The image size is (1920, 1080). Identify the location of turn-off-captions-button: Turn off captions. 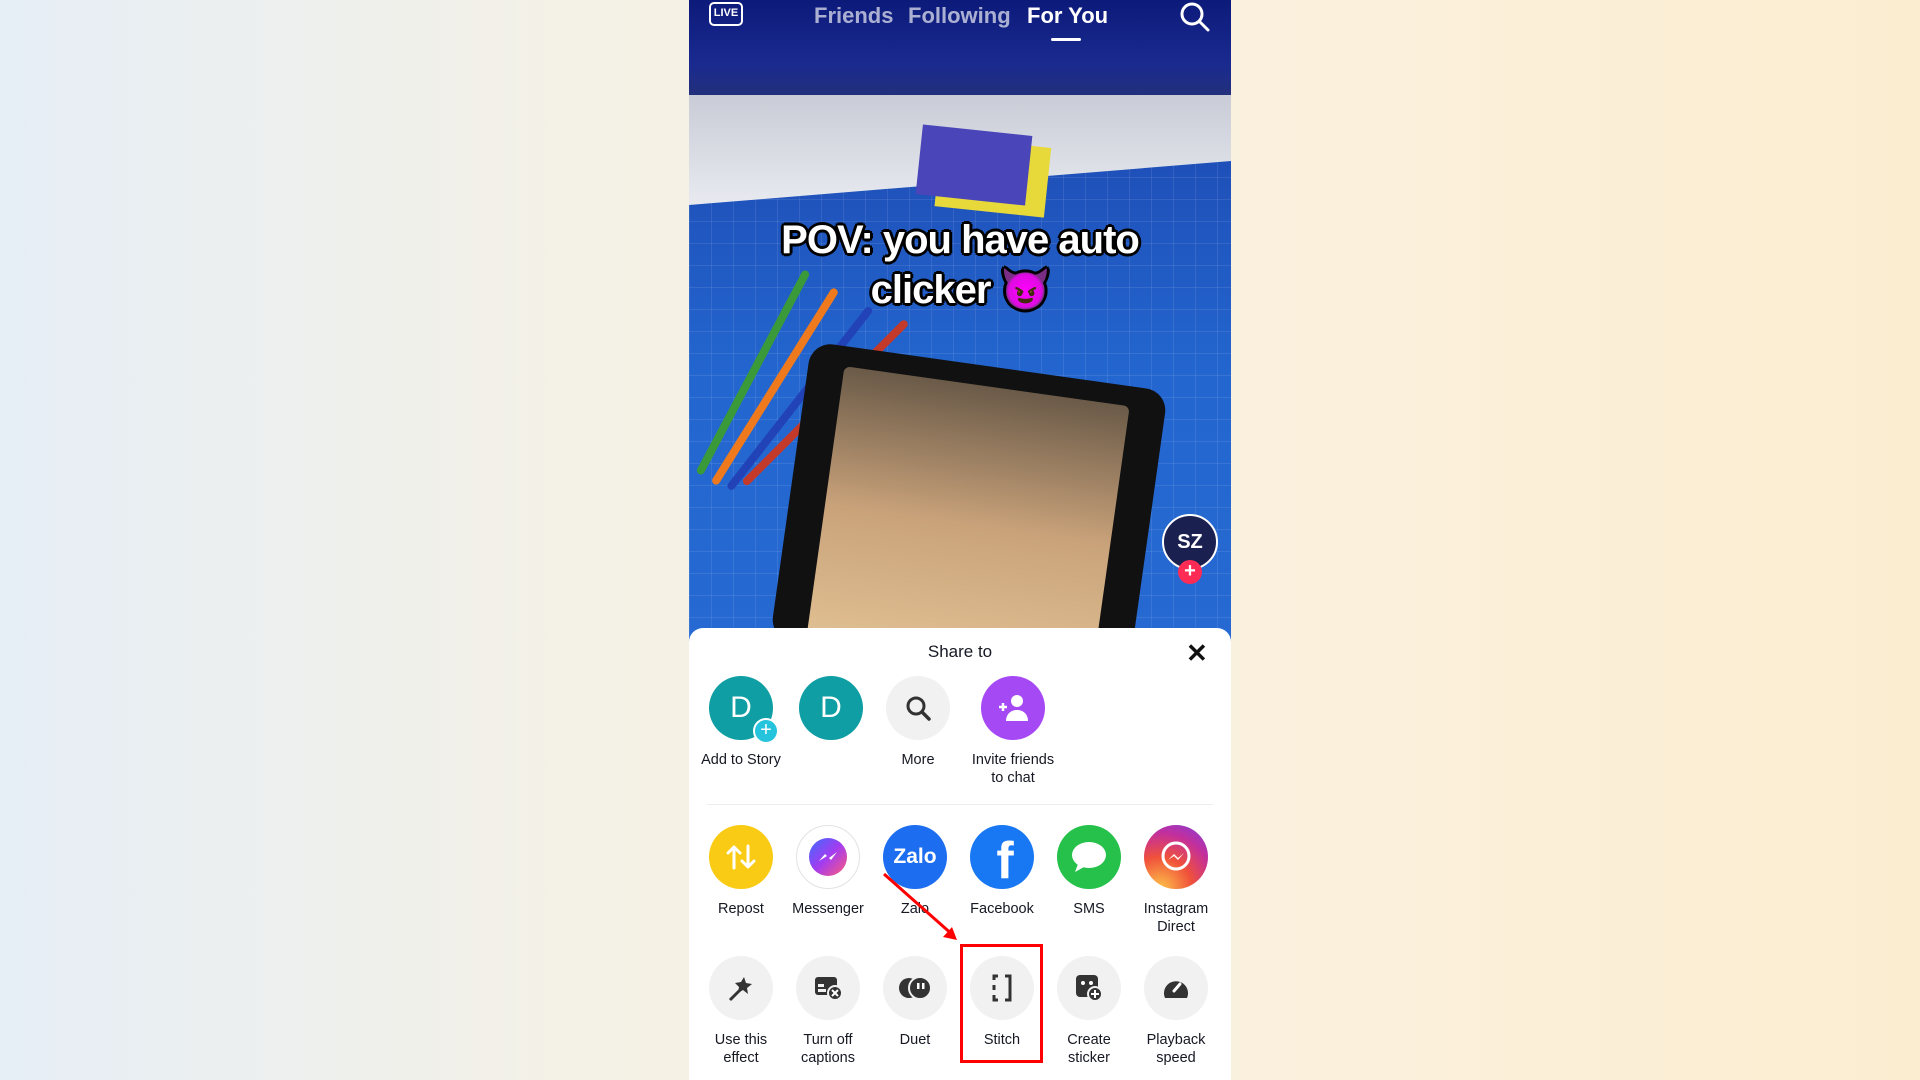
(828, 1011).